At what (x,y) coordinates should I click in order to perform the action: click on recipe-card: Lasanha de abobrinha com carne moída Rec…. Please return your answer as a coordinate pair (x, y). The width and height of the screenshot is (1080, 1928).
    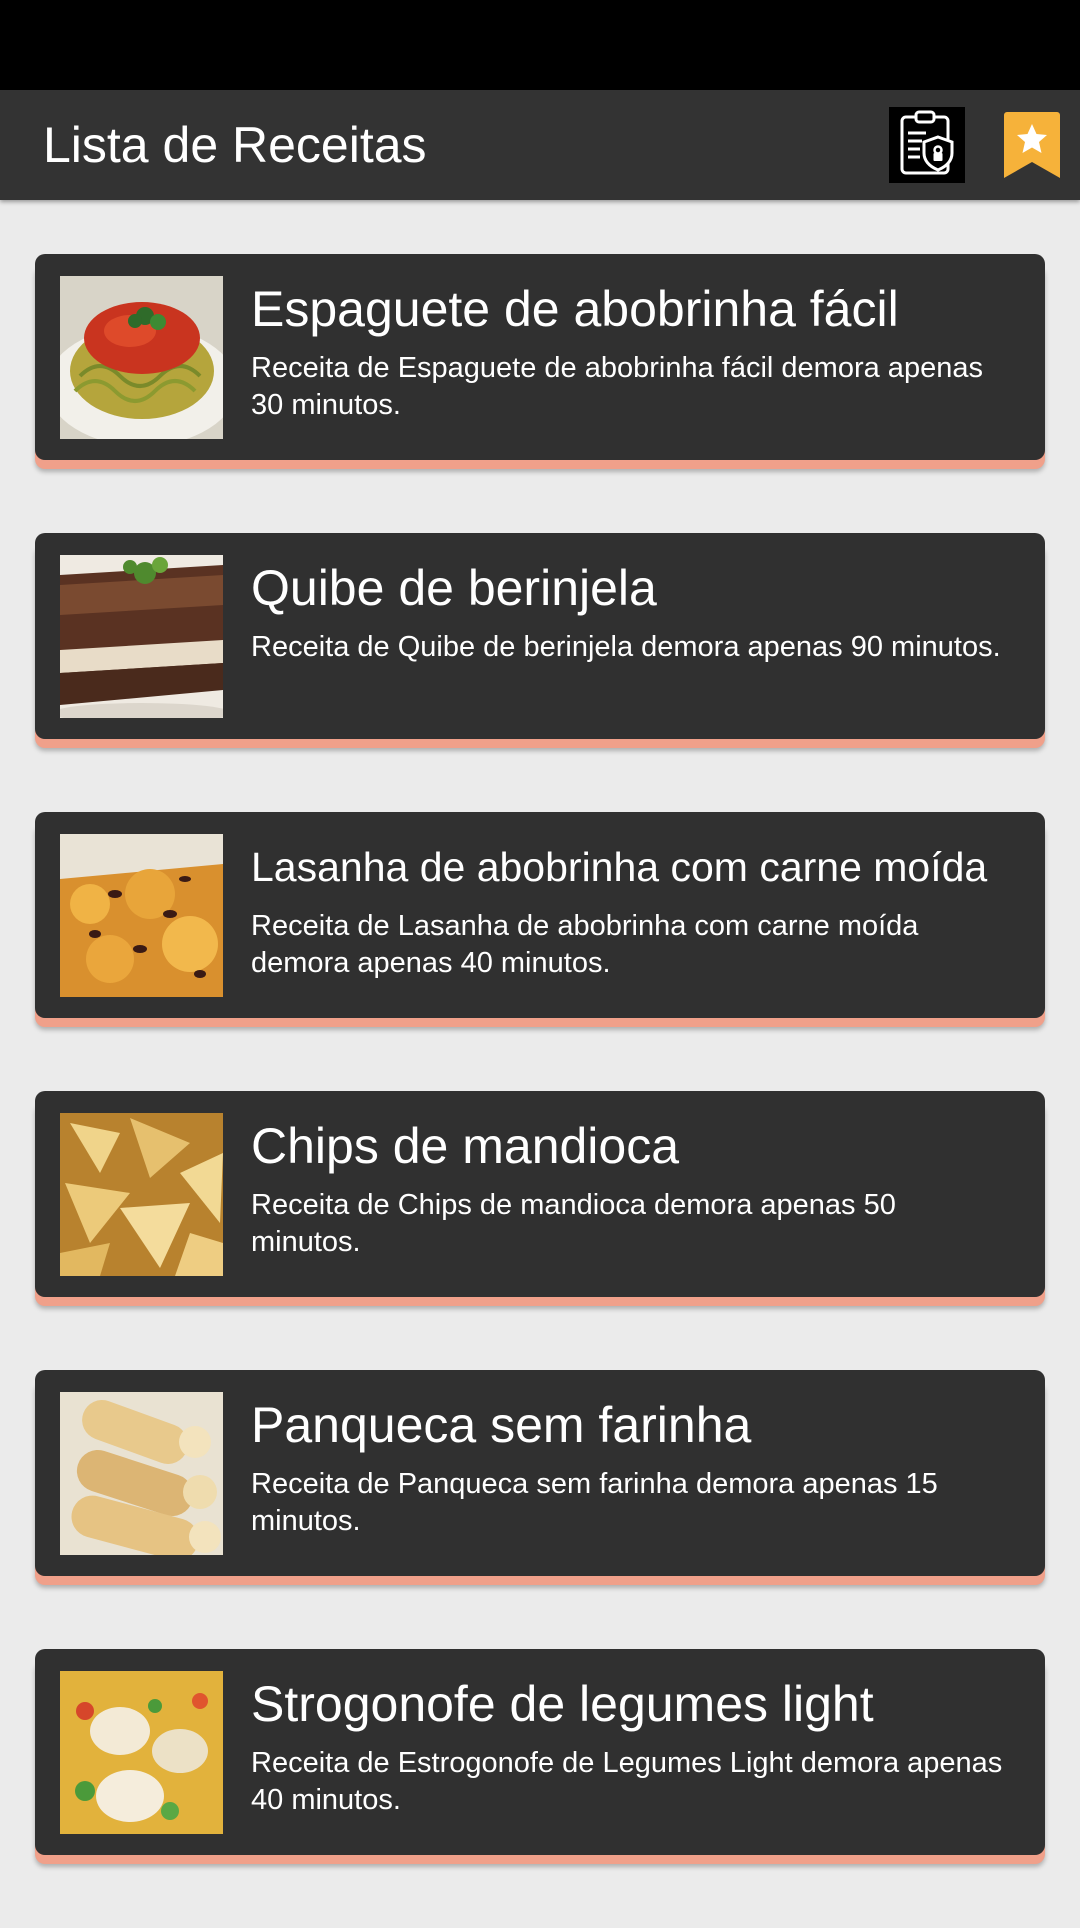
    Looking at the image, I should click on (540, 919).